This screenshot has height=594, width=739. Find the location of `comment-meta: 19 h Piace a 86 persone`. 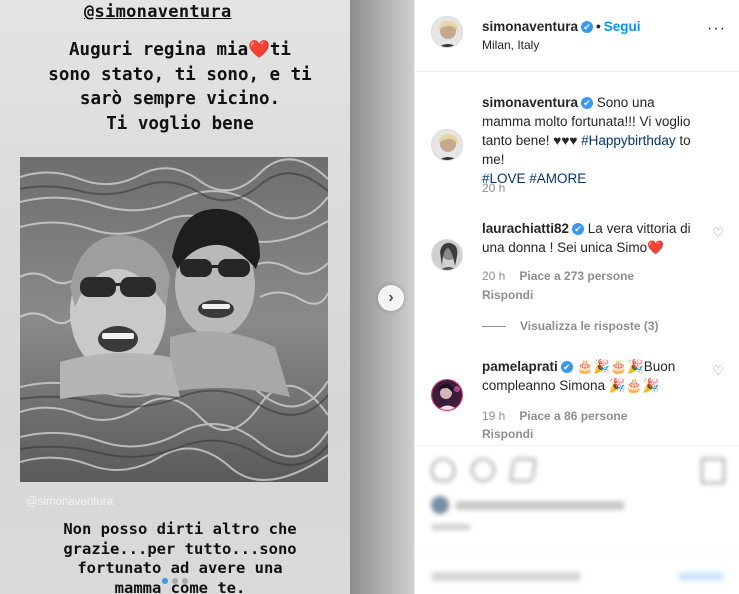

comment-meta: 19 h Piace a 86 persone is located at coordinates (554, 416).